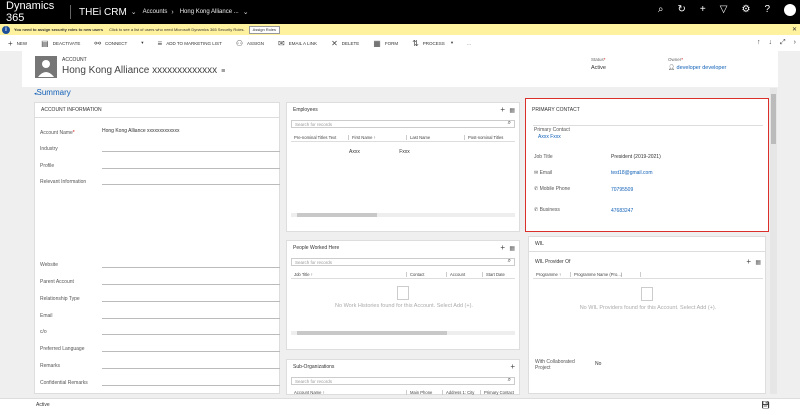 Image resolution: width=800 pixels, height=415 pixels. Describe the element at coordinates (250, 43) in the screenshot. I see `assign-button: ⚇ ASSIGN` at that location.